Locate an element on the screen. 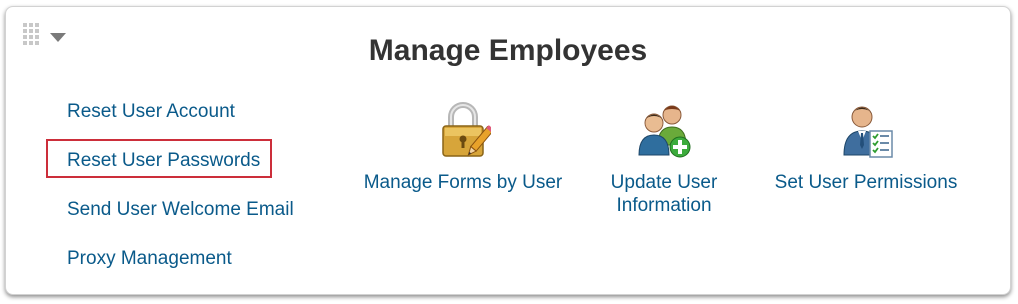 The width and height of the screenshot is (1018, 304). manage-forms-by-user-tile: Manage Forms by User is located at coordinates (463, 146).